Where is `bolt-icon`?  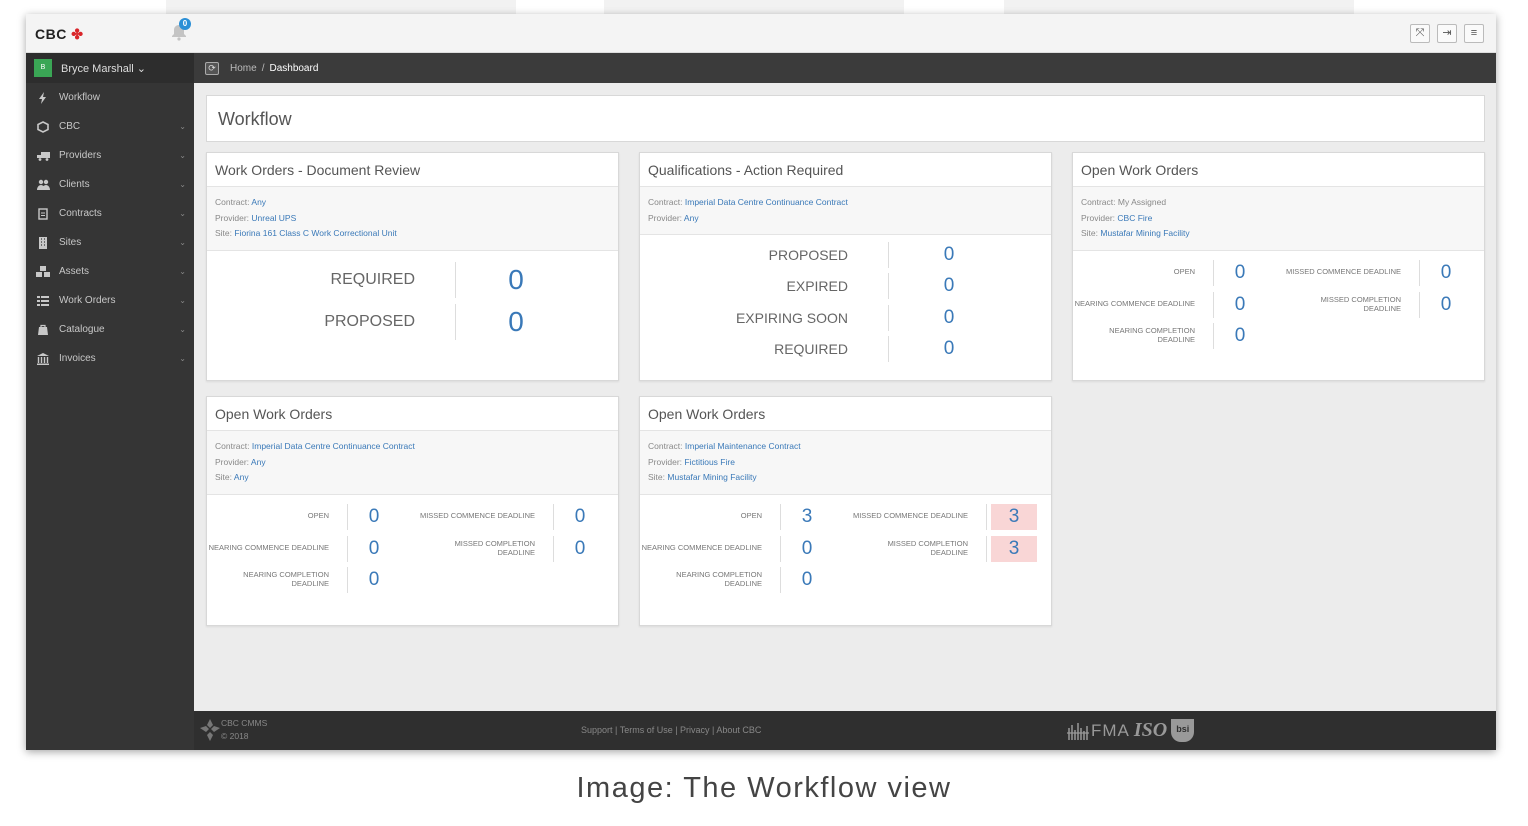 bolt-icon is located at coordinates (43, 97).